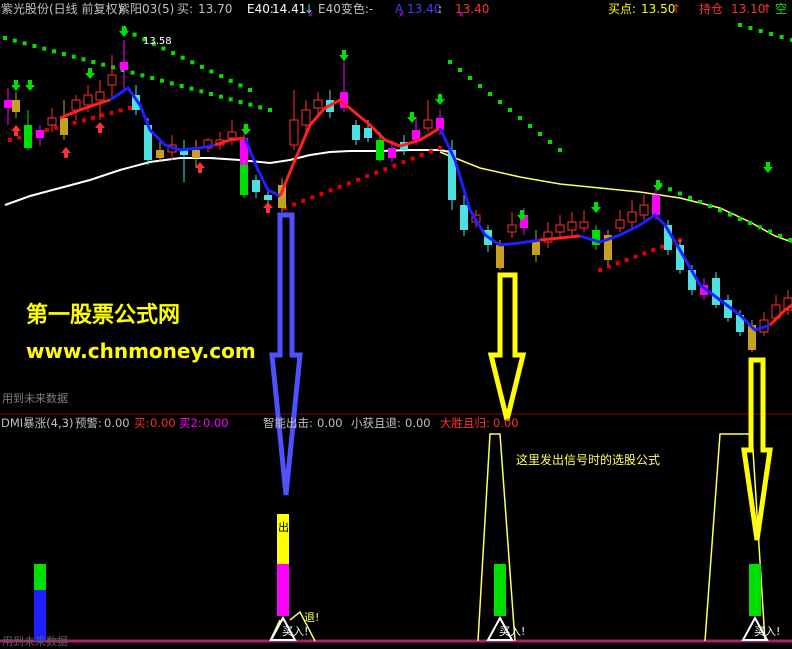  Describe the element at coordinates (330, 423) in the screenshot. I see `smart-value: 0.00` at that location.